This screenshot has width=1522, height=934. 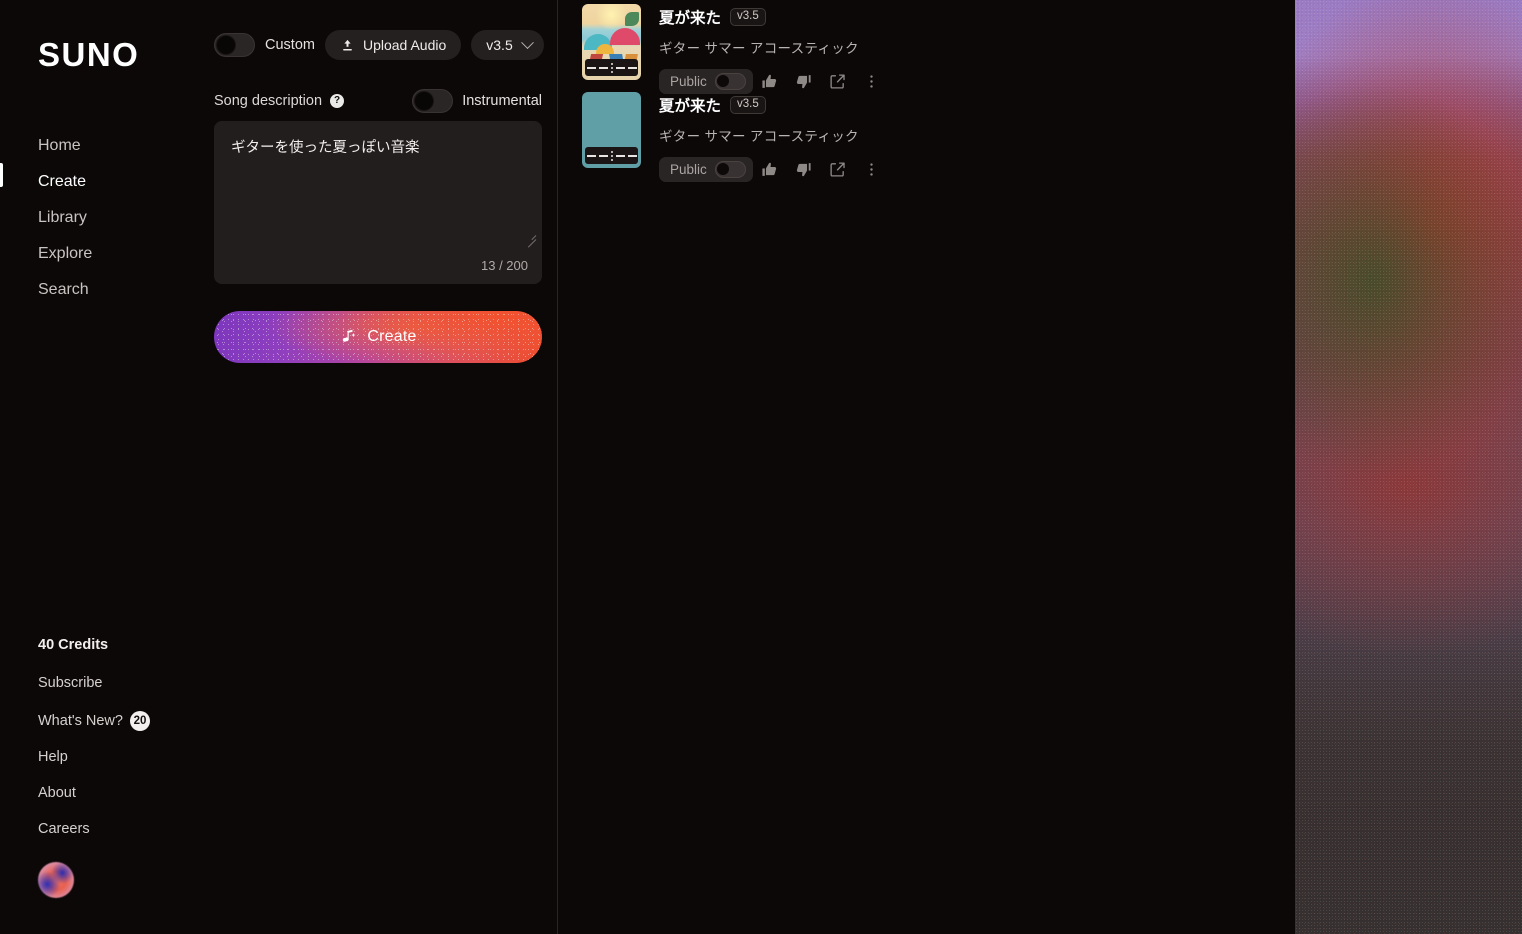 I want to click on create-controls-row: Custom Upload Audio v3.5, so click(x=379, y=45).